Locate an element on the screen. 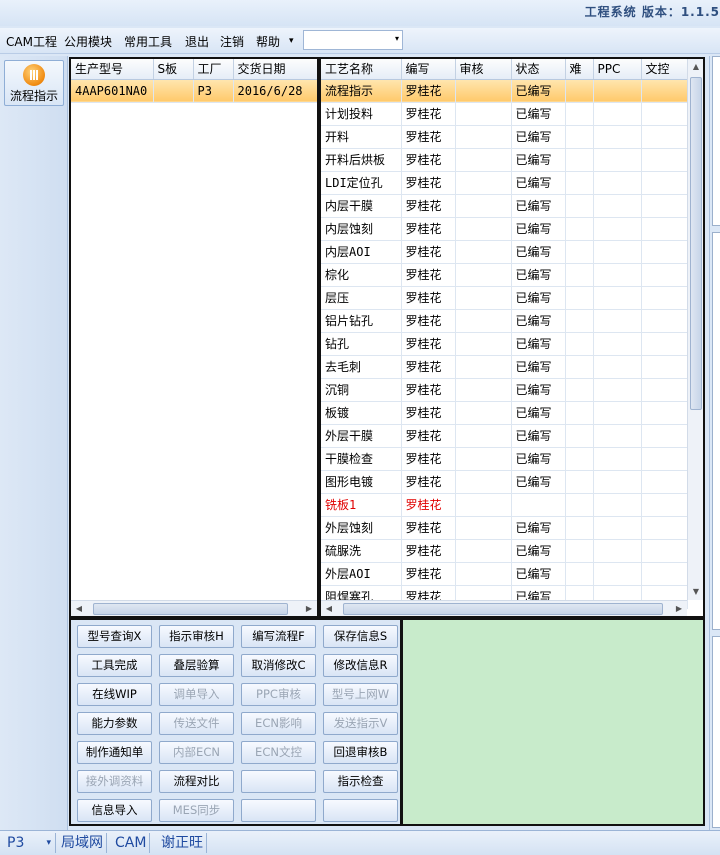 This screenshot has height=855, width=720. column-header-ppc: PPC is located at coordinates (617, 69).